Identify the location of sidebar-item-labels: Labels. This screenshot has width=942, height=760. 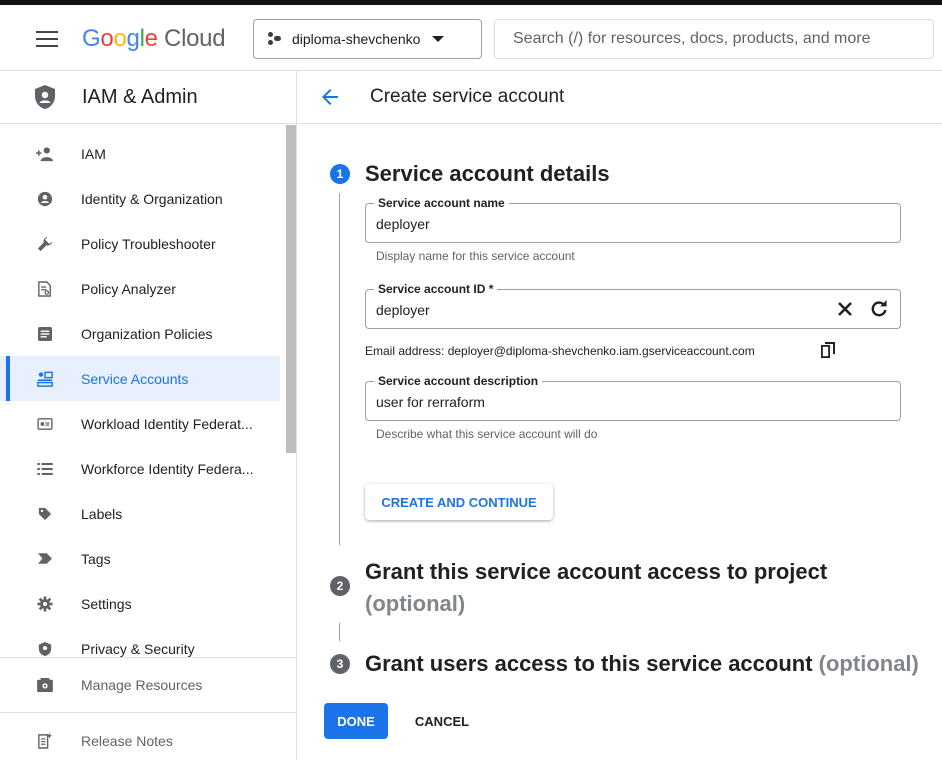
(140, 513).